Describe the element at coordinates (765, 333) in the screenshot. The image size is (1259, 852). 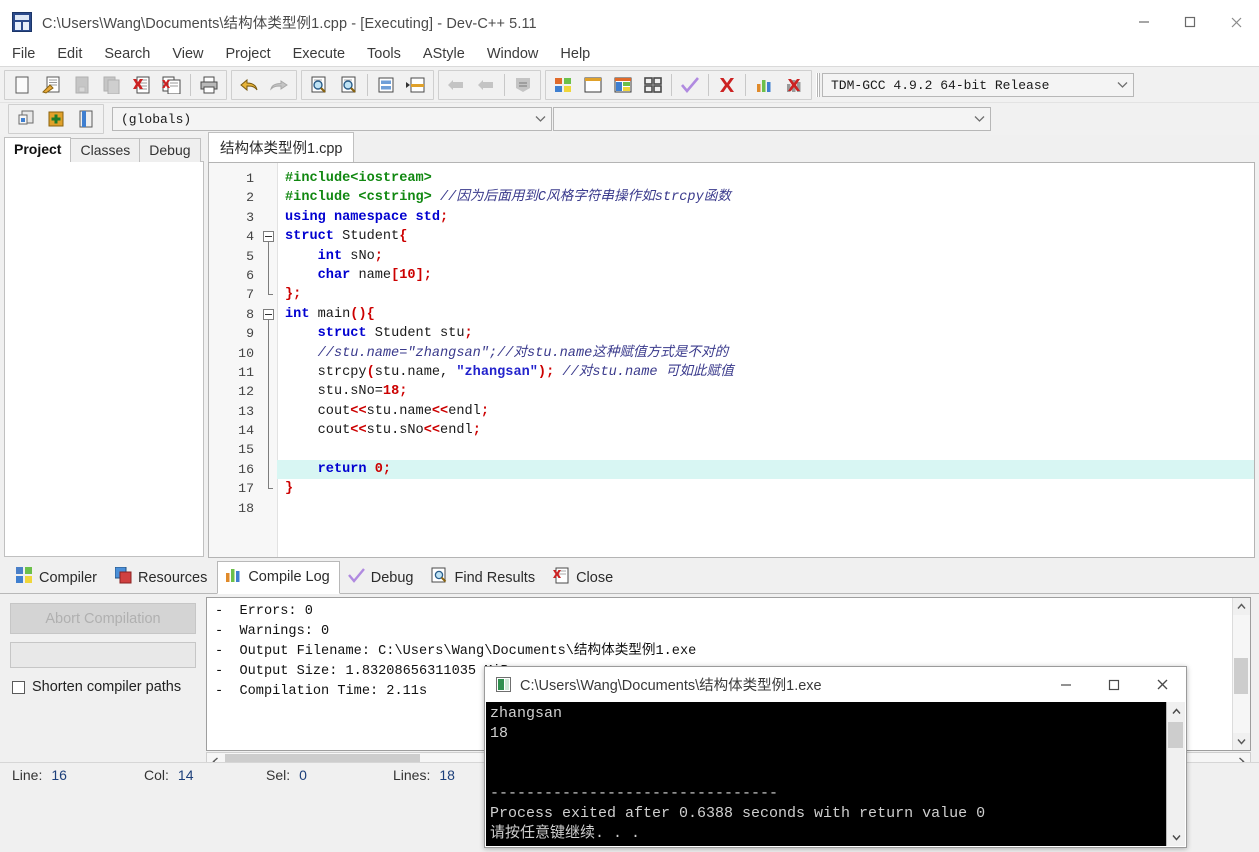
I see `code-line: struct Student stu;` at that location.